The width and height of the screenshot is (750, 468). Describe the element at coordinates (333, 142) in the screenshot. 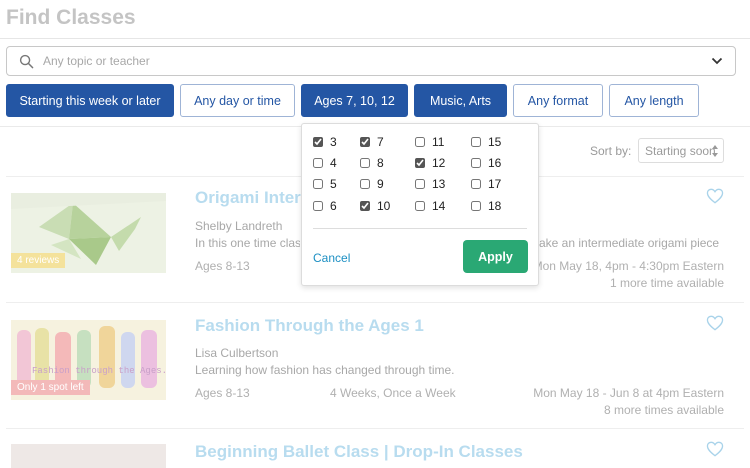

I see `age-option-label: 3` at that location.